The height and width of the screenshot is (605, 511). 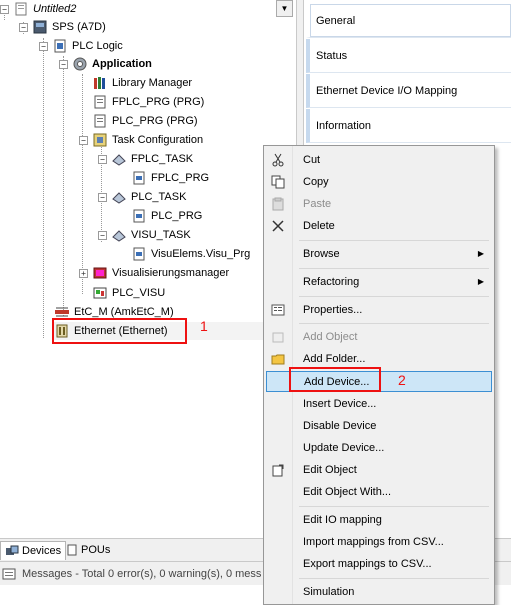 I want to click on menu-item-refactoring: Refactoring ▶, so click(x=379, y=281).